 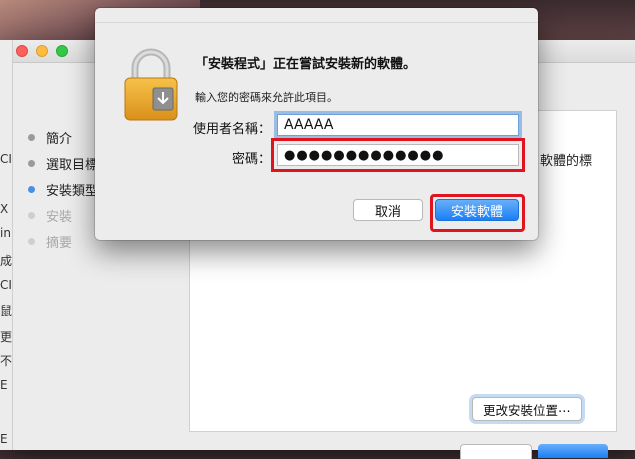 What do you see at coordinates (6, 361) in the screenshot?
I see `clipped-text: 不` at bounding box center [6, 361].